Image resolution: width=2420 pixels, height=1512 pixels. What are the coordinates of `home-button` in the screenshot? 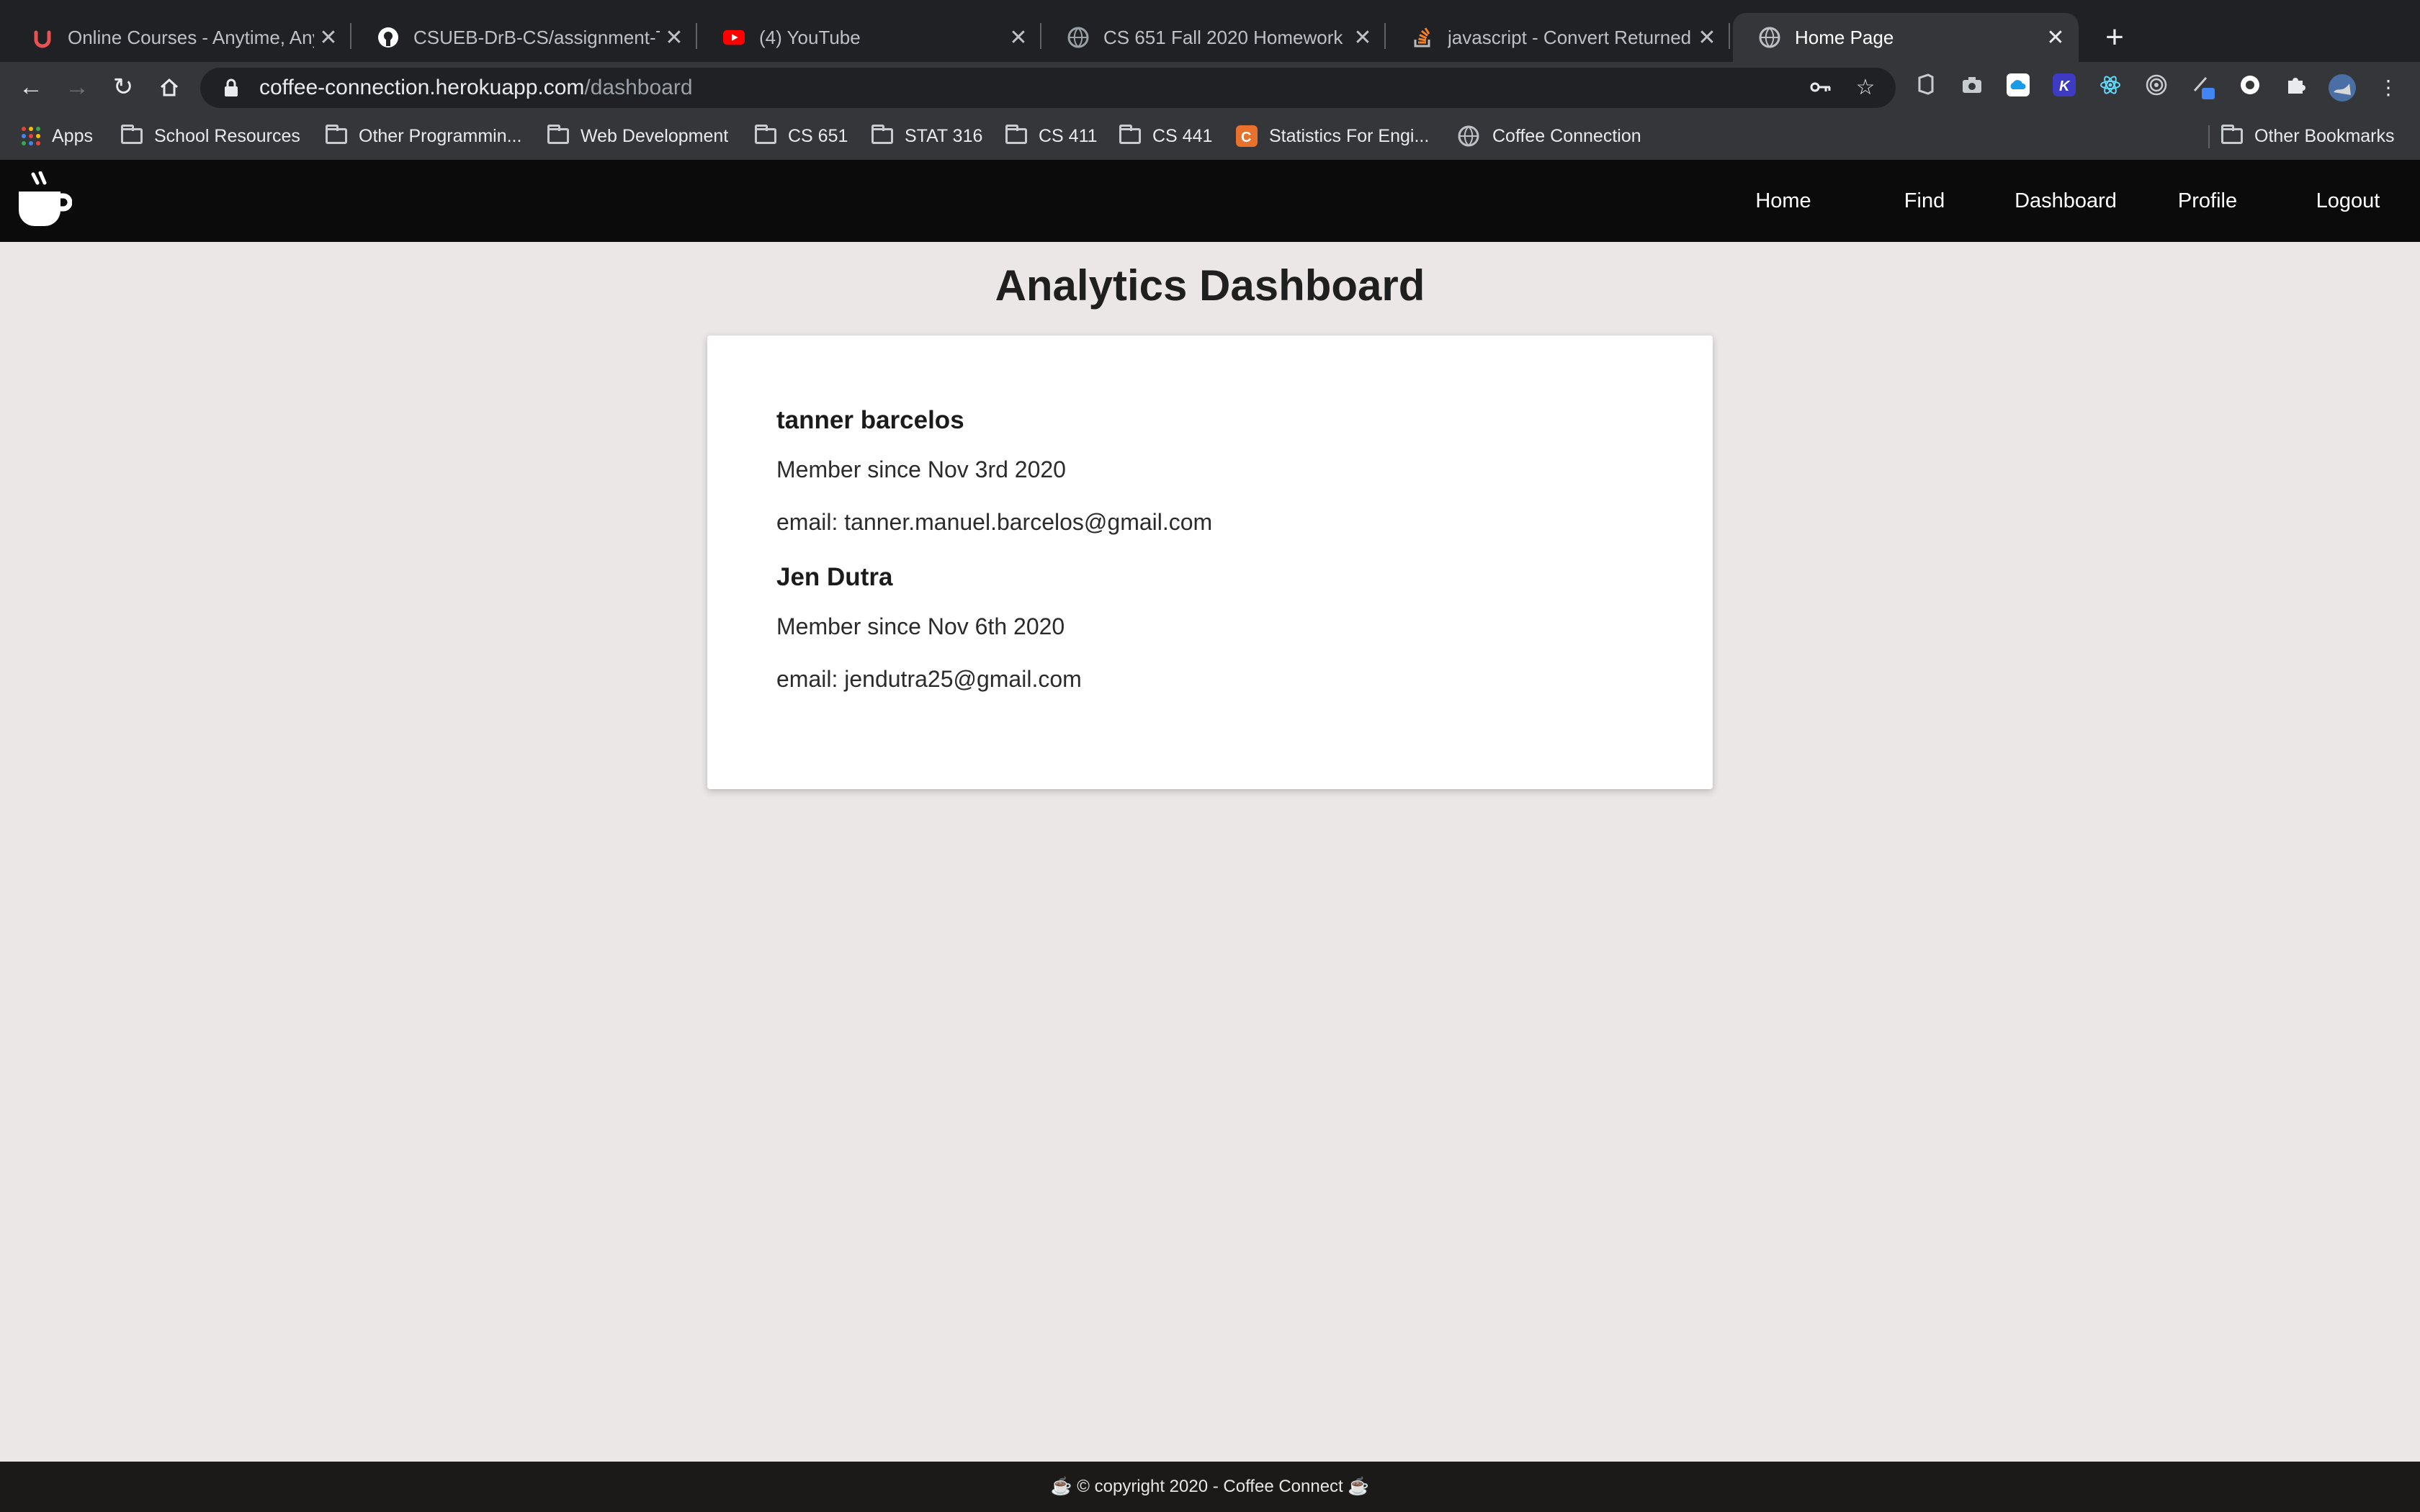 It's located at (169, 87).